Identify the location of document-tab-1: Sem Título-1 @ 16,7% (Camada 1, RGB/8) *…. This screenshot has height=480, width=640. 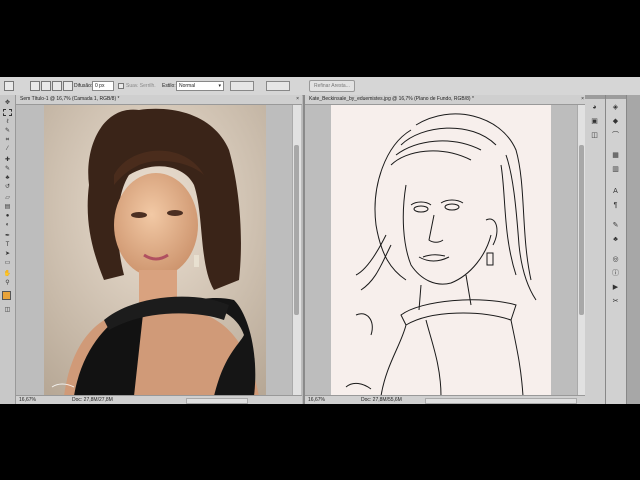
(159, 100).